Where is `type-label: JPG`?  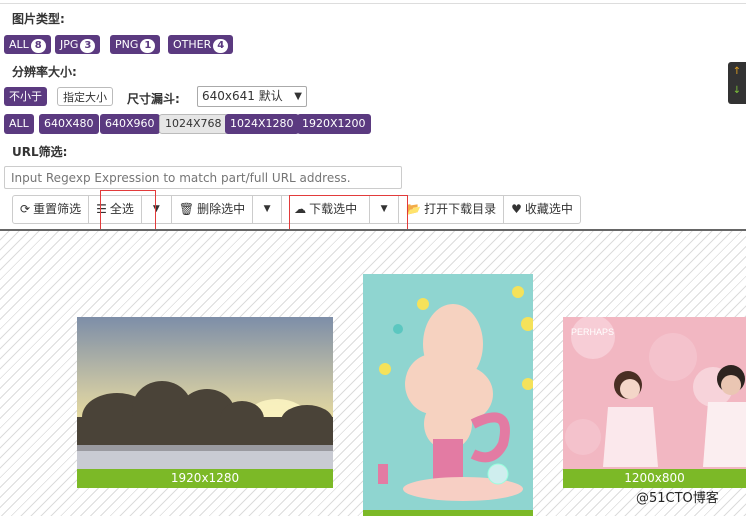 type-label: JPG is located at coordinates (69, 44).